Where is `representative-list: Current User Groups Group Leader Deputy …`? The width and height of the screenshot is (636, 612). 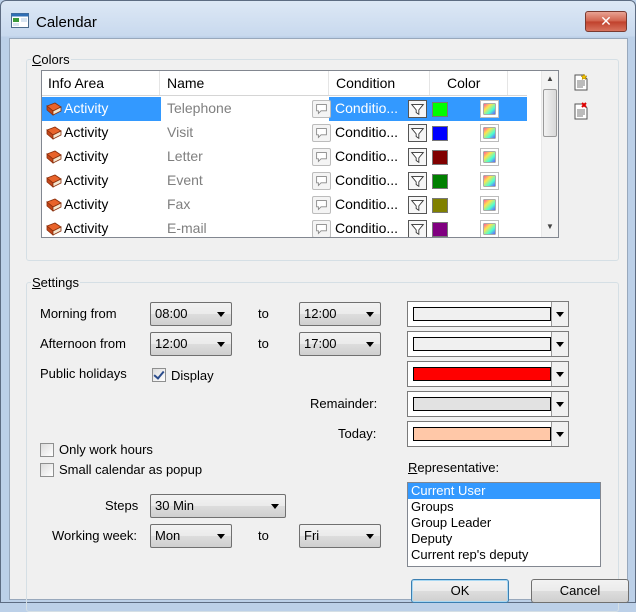
representative-list: Current User Groups Group Leader Deputy … is located at coordinates (504, 524).